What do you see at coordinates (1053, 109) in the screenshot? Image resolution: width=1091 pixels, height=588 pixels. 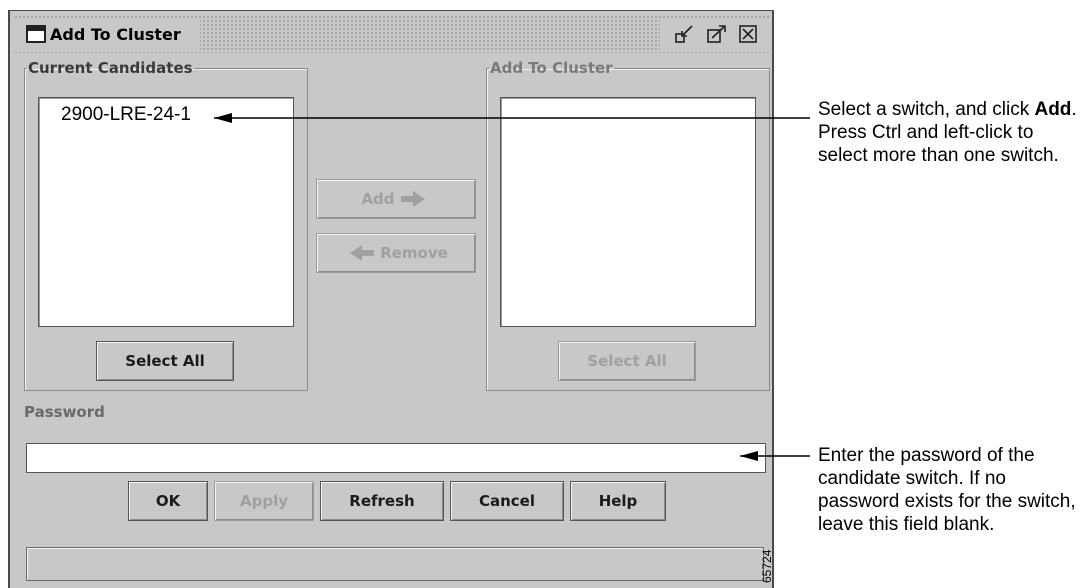 I see `select-callout-bold: Add` at bounding box center [1053, 109].